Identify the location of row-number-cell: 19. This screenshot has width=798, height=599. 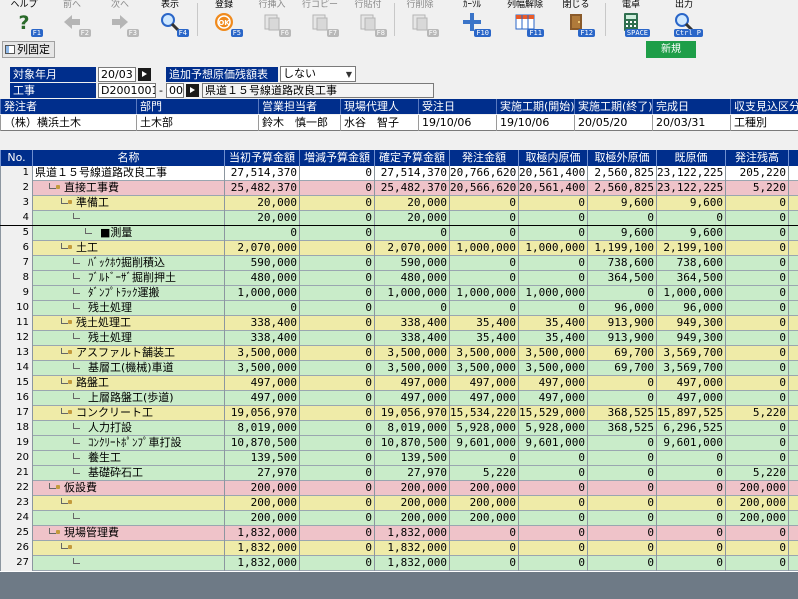
(16, 443).